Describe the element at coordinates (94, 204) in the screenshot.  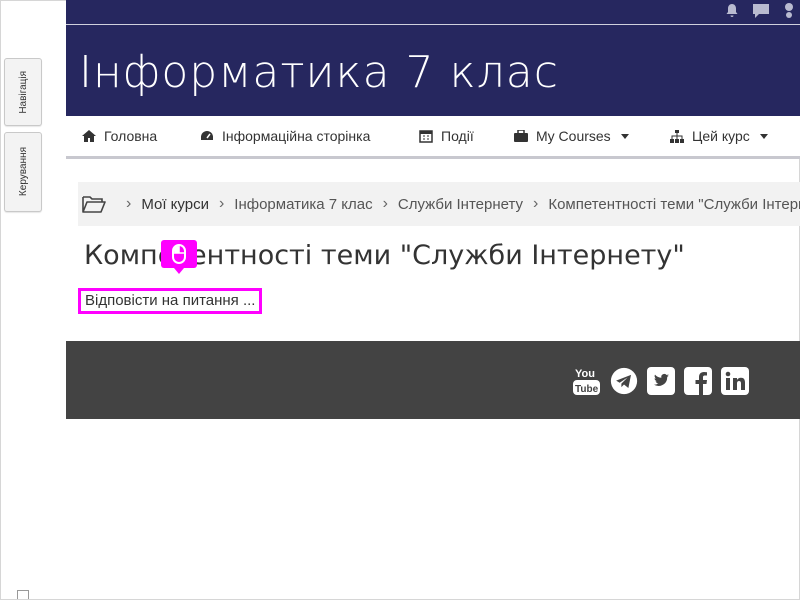
I see `folder-open-icon` at that location.